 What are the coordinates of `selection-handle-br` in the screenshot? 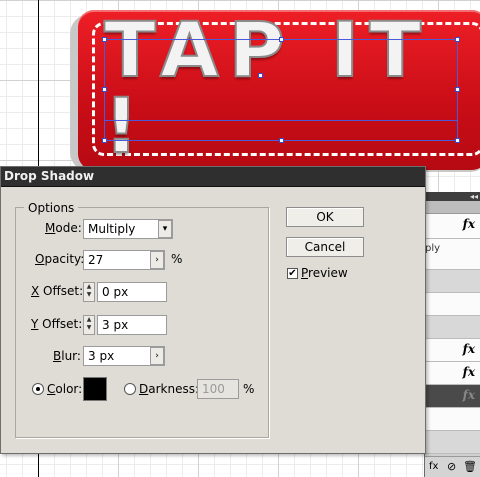 It's located at (457, 140).